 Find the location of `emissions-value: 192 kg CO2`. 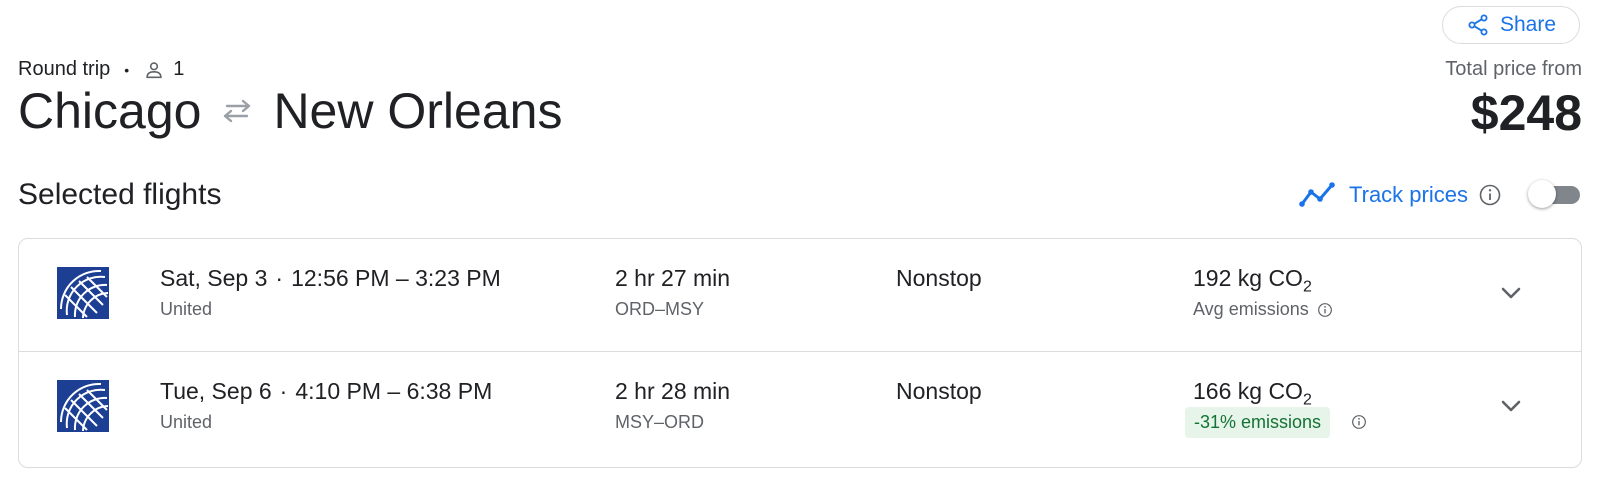

emissions-value: 192 kg CO2 is located at coordinates (1252, 281).